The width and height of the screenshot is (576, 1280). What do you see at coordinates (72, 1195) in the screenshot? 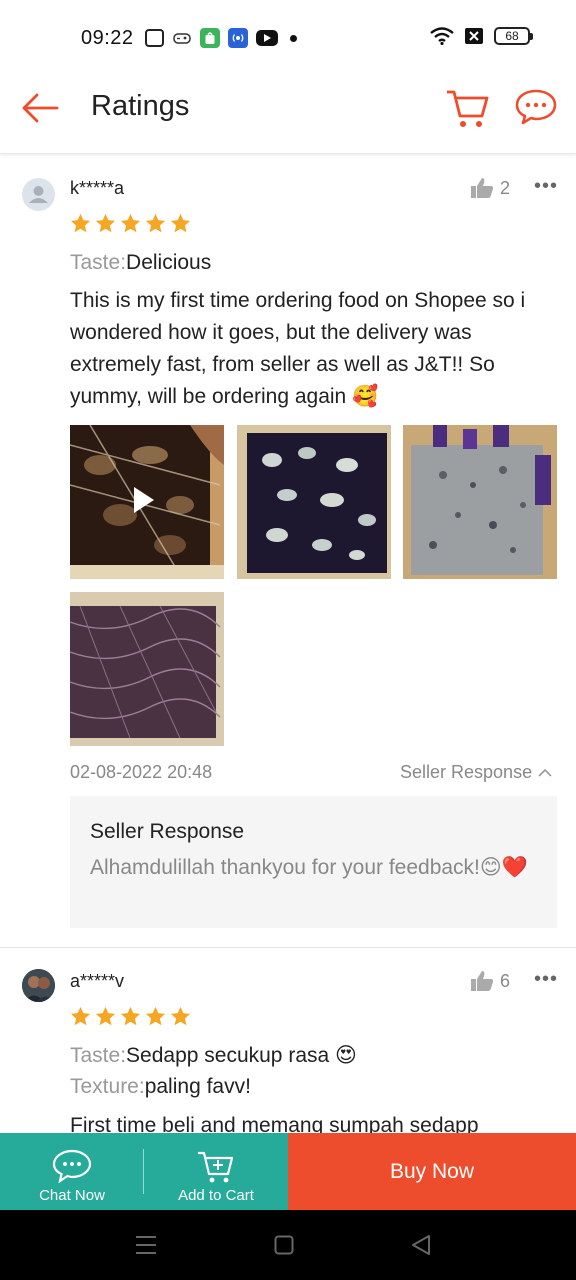
I see `chat-now-label: Chat Now` at bounding box center [72, 1195].